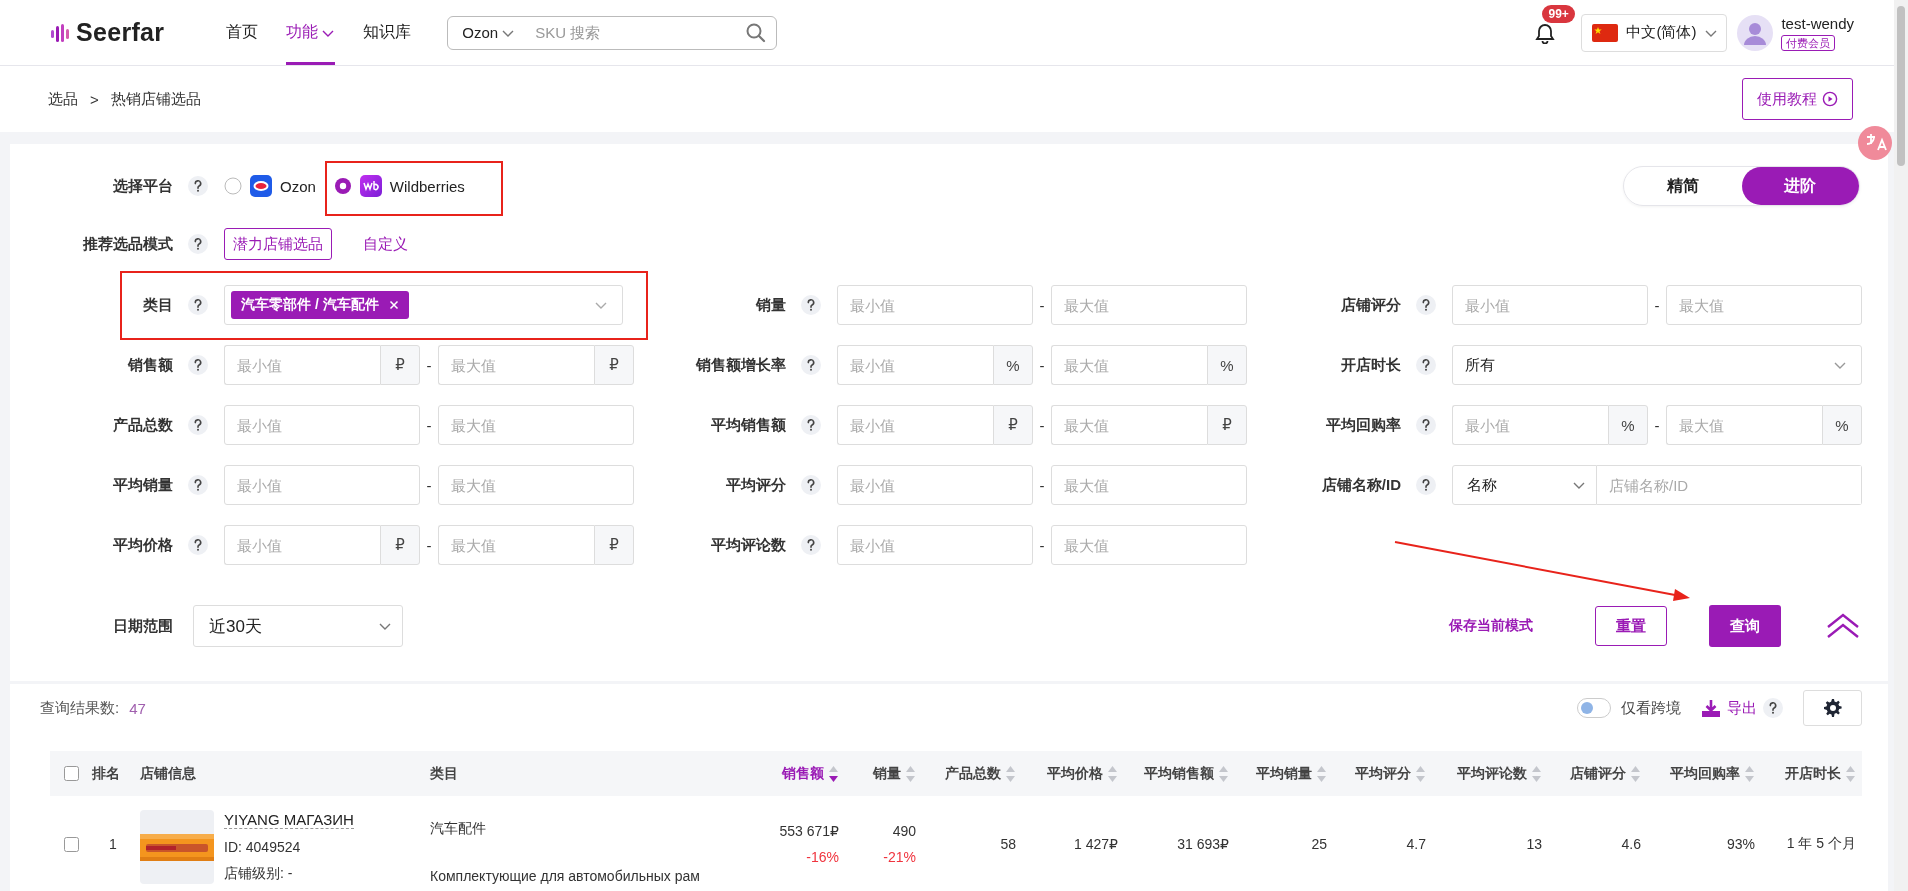  What do you see at coordinates (242, 32) in the screenshot?
I see `nav-tab: 首页` at bounding box center [242, 32].